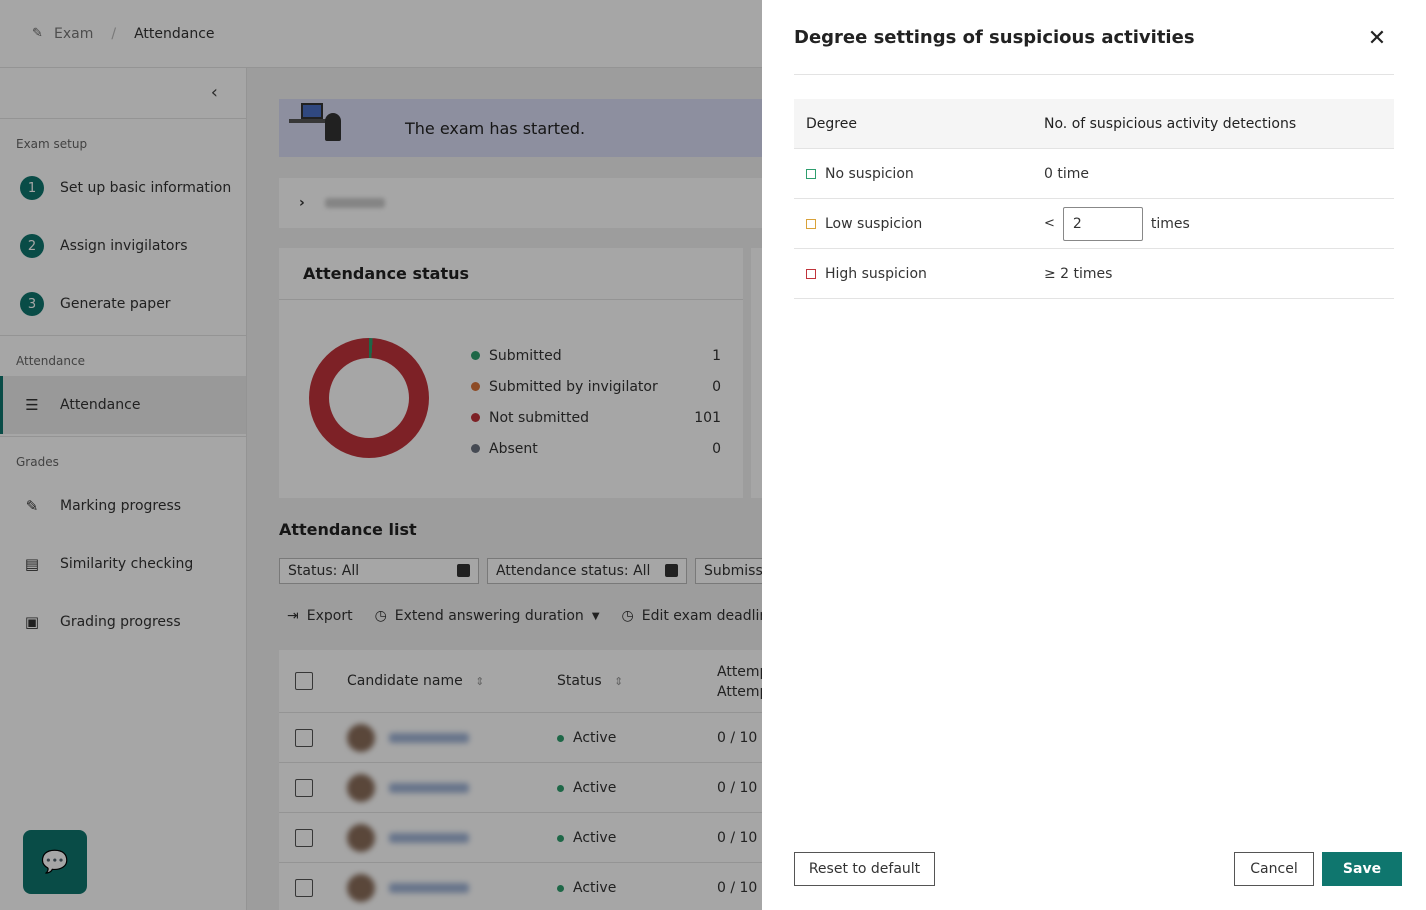 Image resolution: width=1426 pixels, height=910 pixels. Describe the element at coordinates (1377, 39) in the screenshot. I see `close-icon: ✕` at that location.